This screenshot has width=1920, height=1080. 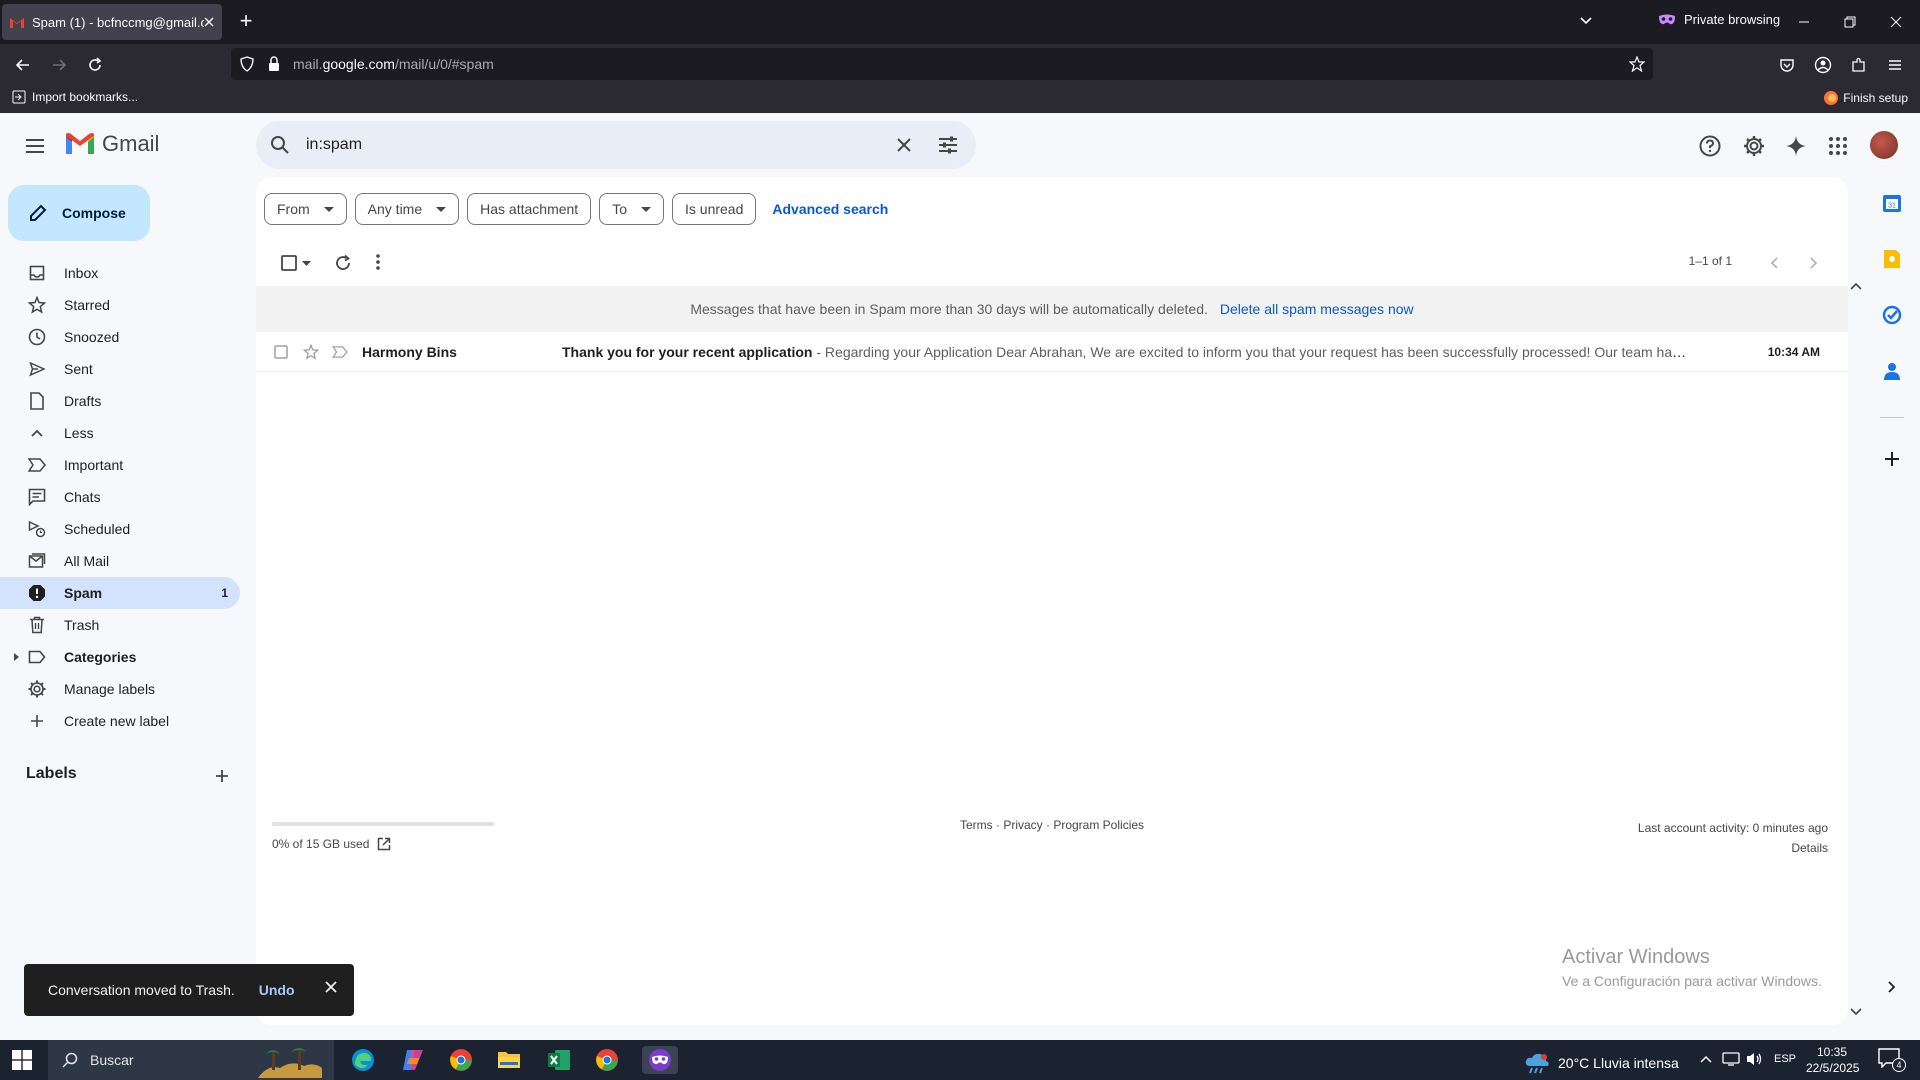 I want to click on lock-icon, so click(x=274, y=64).